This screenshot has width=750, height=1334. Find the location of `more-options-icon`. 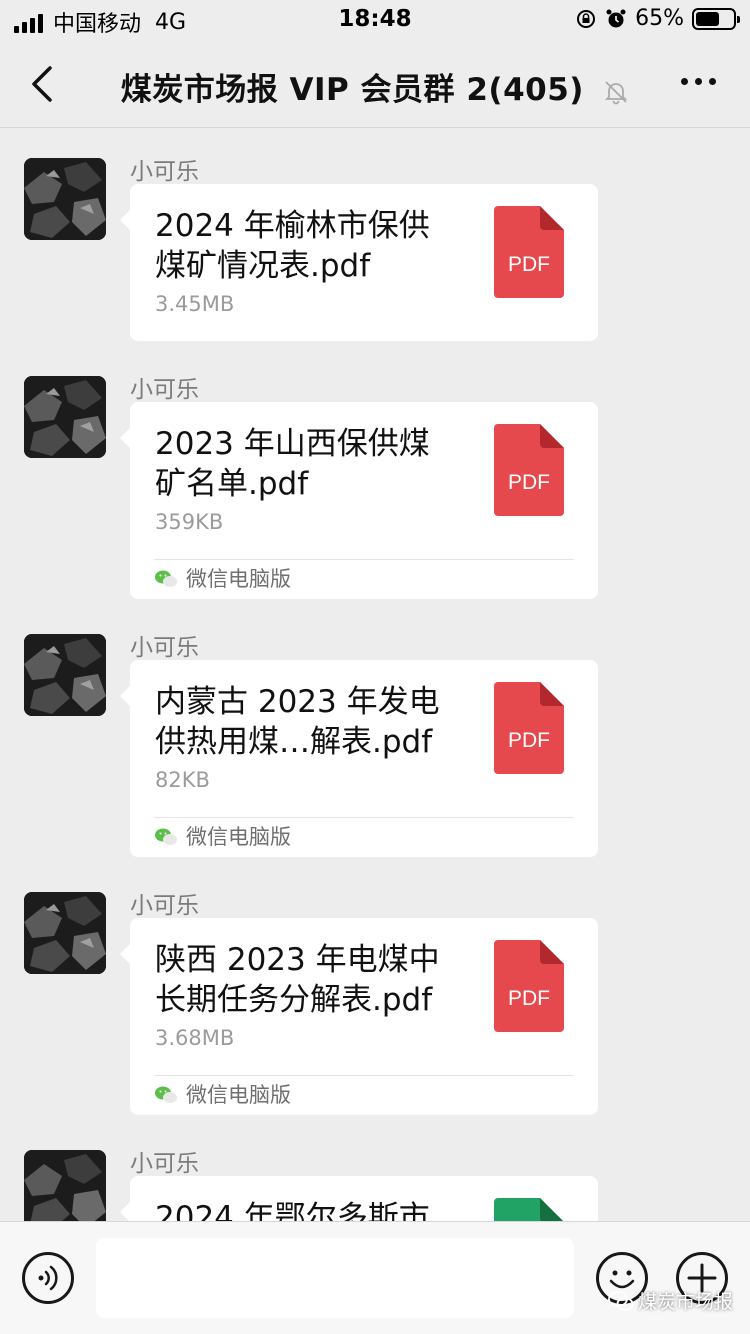

more-options-icon is located at coordinates (698, 81).